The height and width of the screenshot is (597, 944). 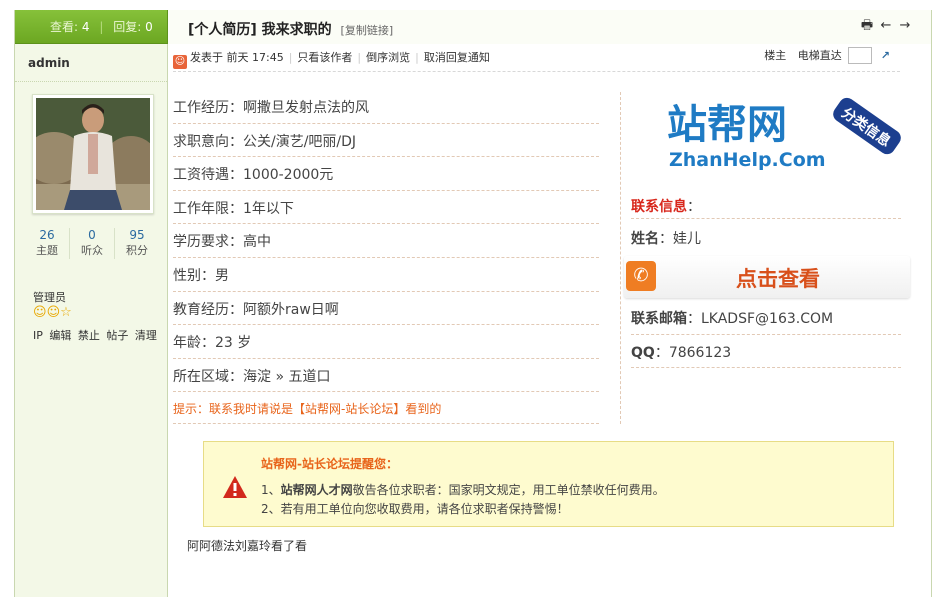 I want to click on phone-icon: ✆, so click(x=641, y=276).